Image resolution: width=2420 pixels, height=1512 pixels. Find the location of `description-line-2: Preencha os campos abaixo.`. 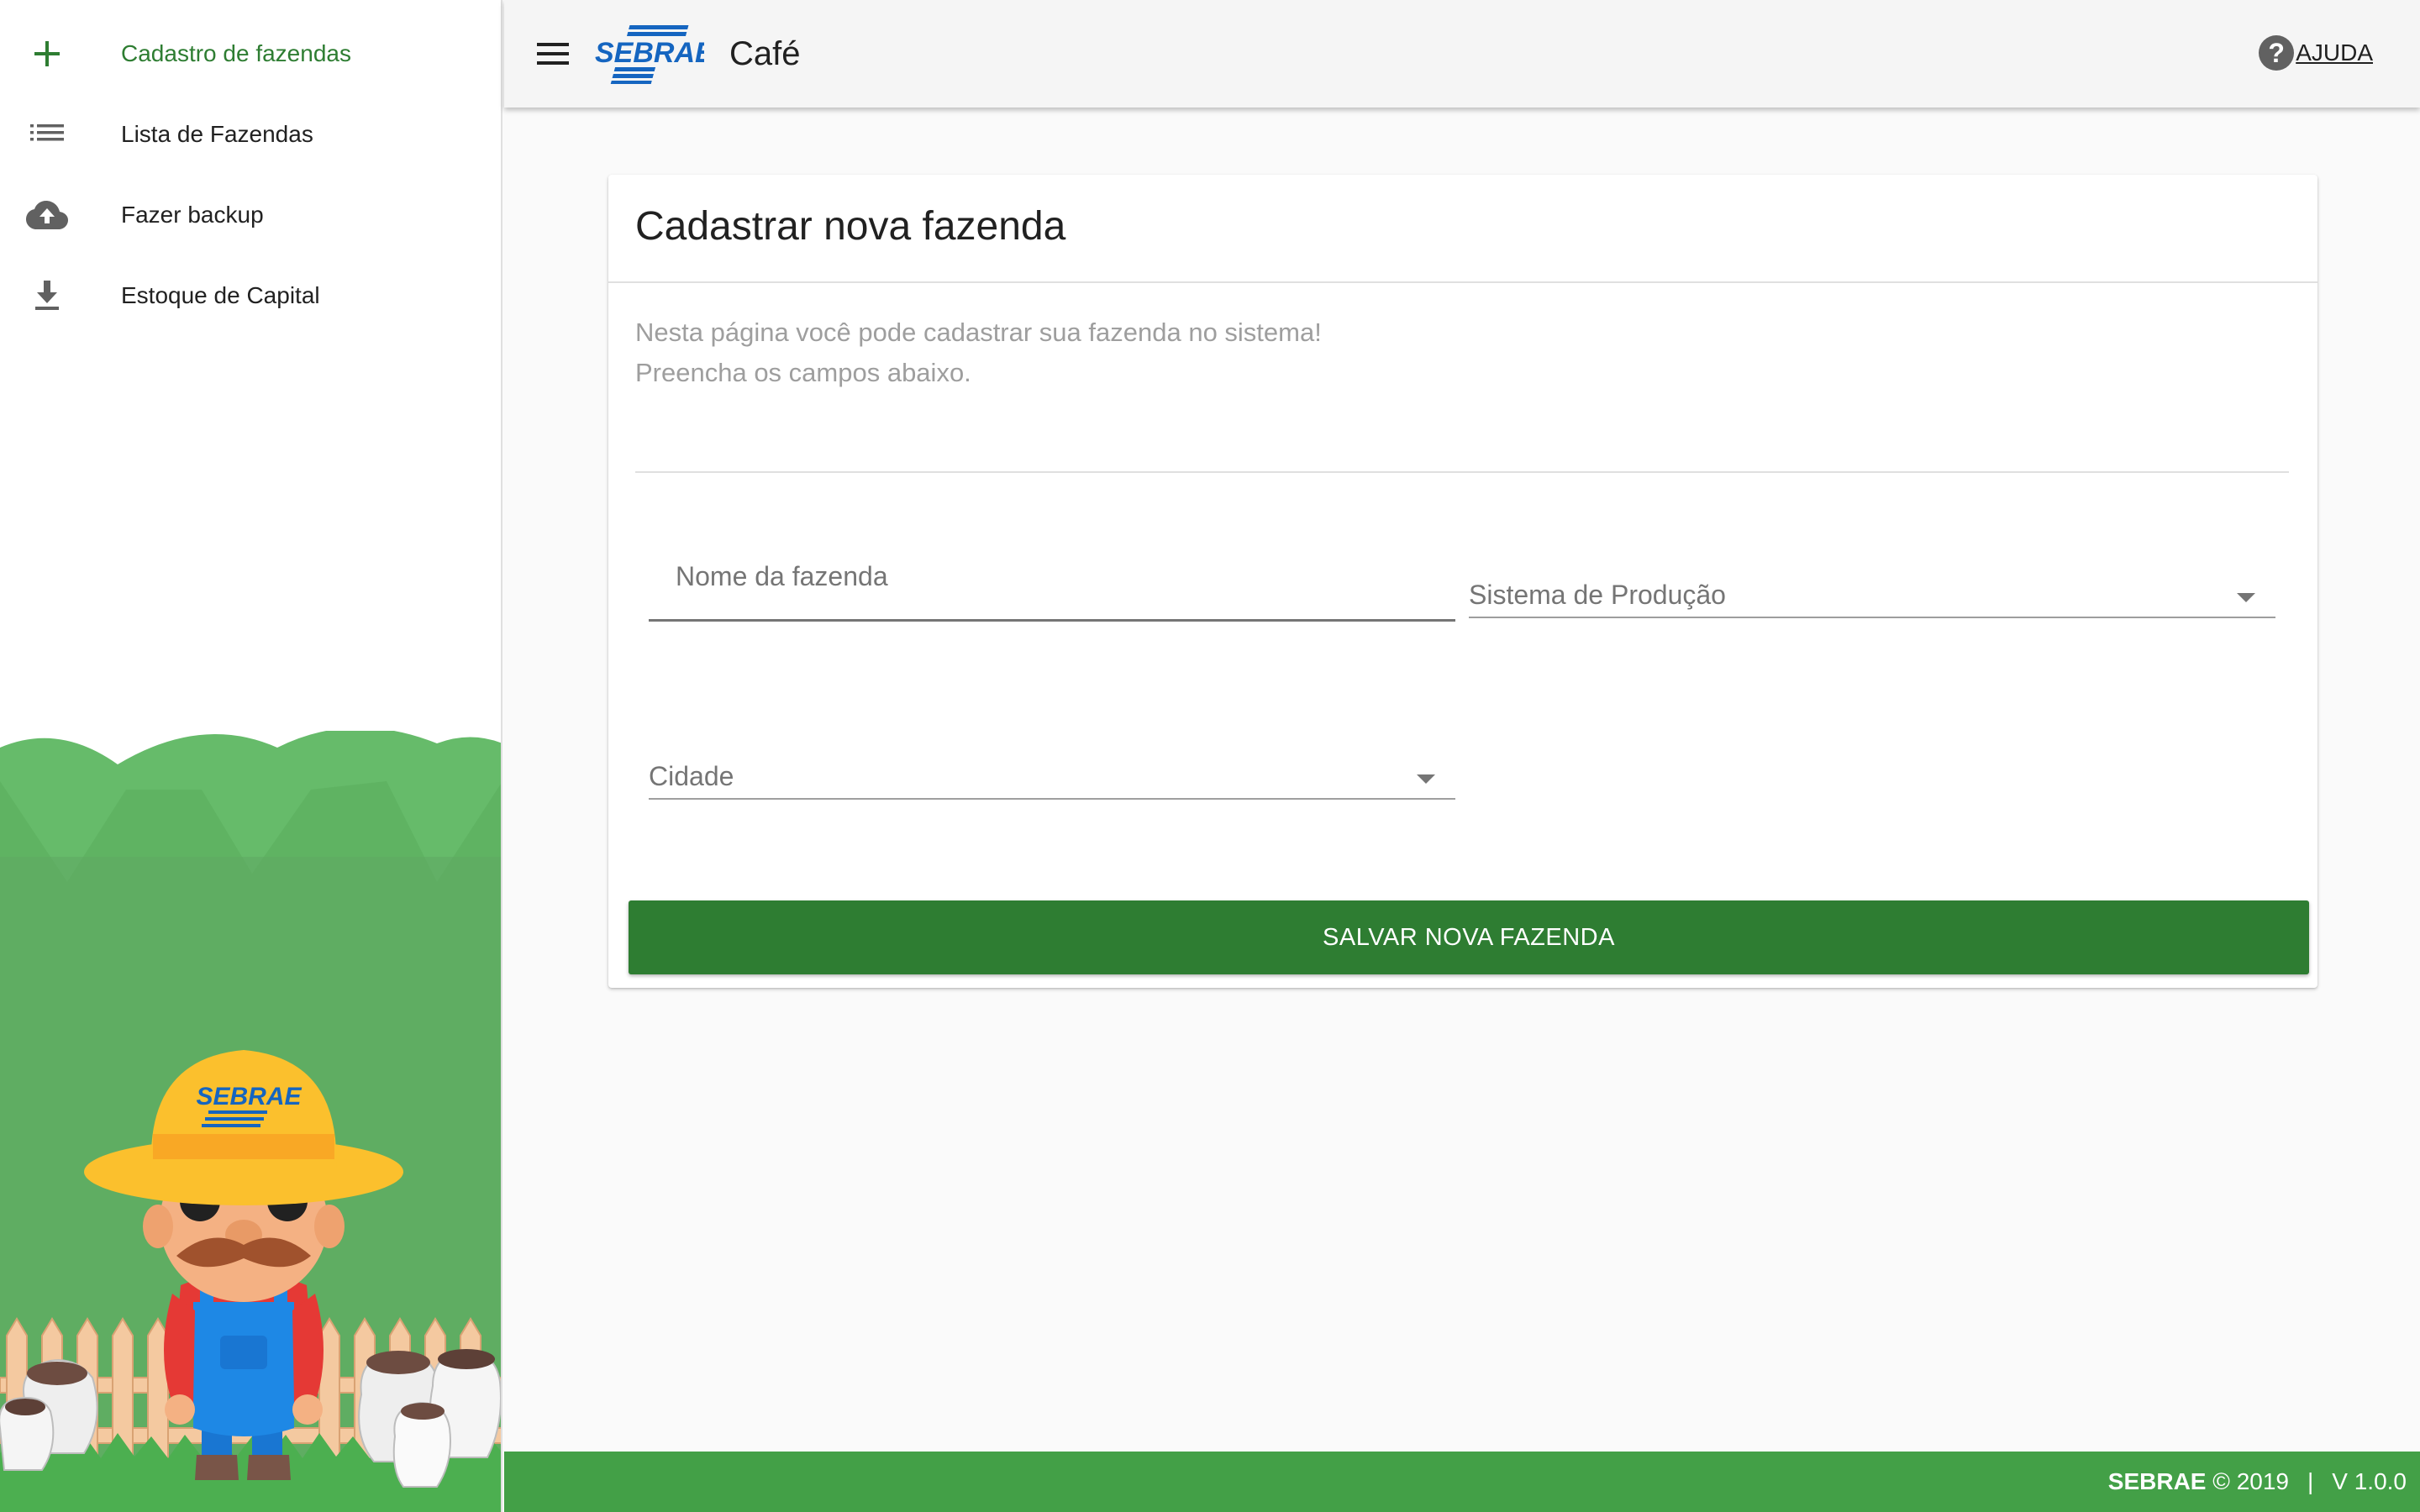

description-line-2: Preencha os campos abaixo. is located at coordinates (803, 372).